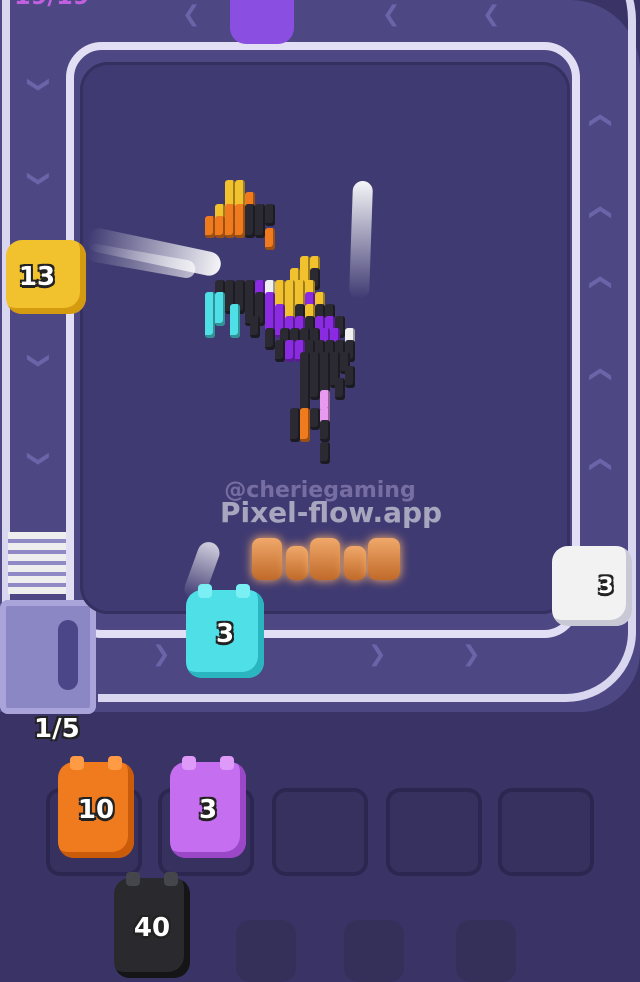  I want to click on pixel-purple, so click(290, 351).